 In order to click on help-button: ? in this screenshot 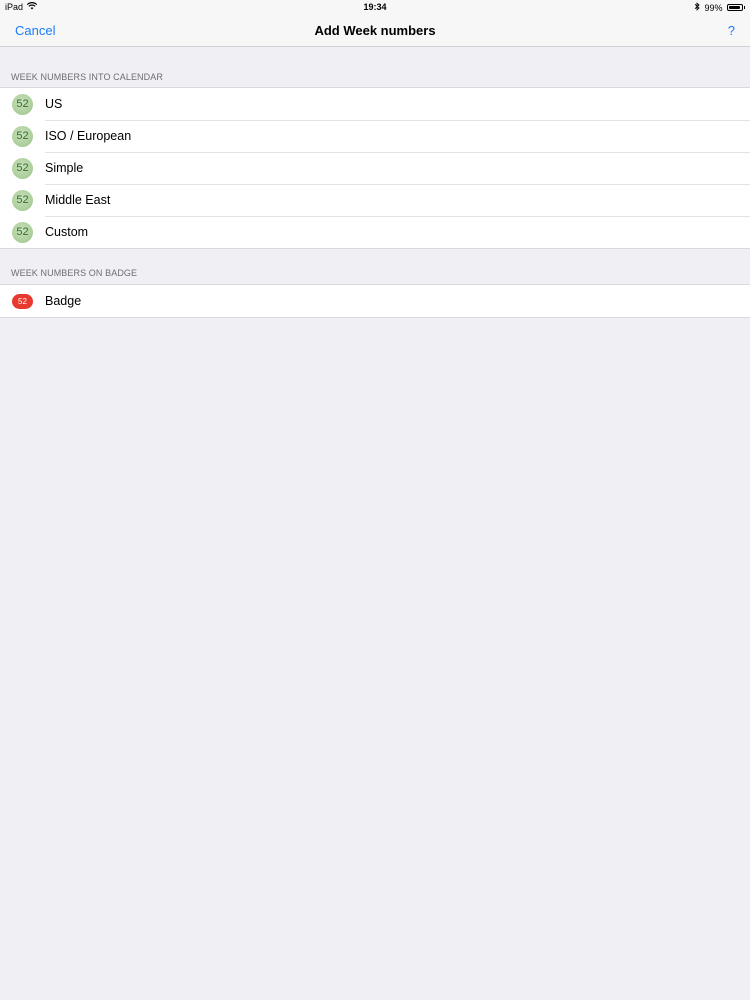, I will do `click(731, 30)`.